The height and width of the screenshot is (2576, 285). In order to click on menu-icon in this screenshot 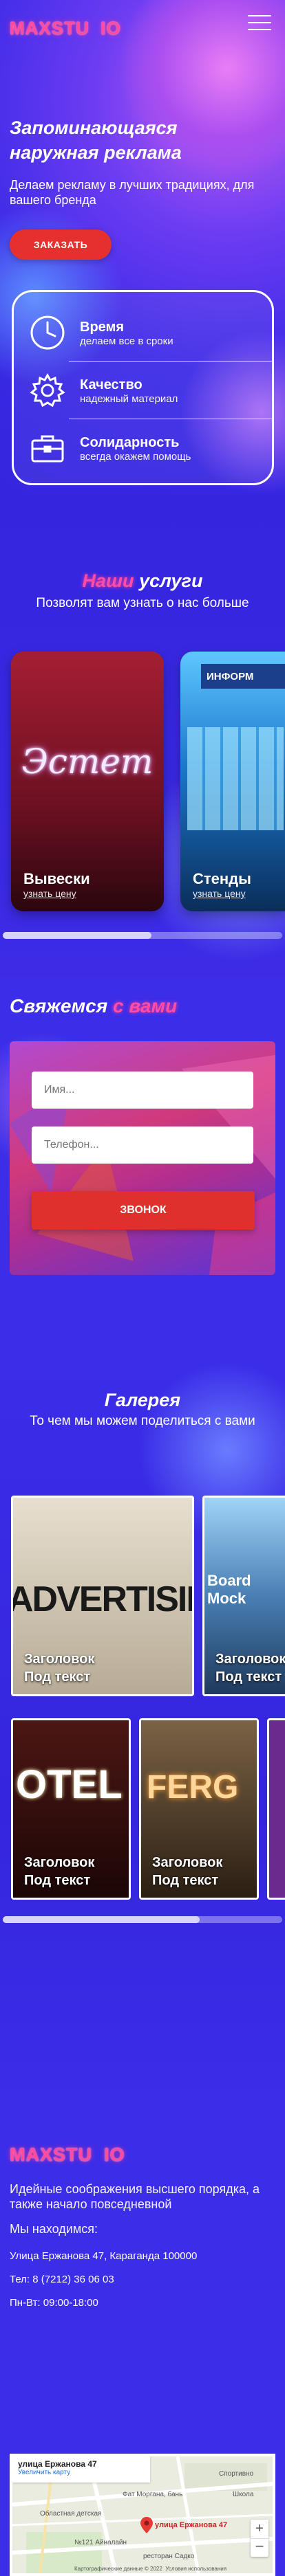, I will do `click(259, 23)`.